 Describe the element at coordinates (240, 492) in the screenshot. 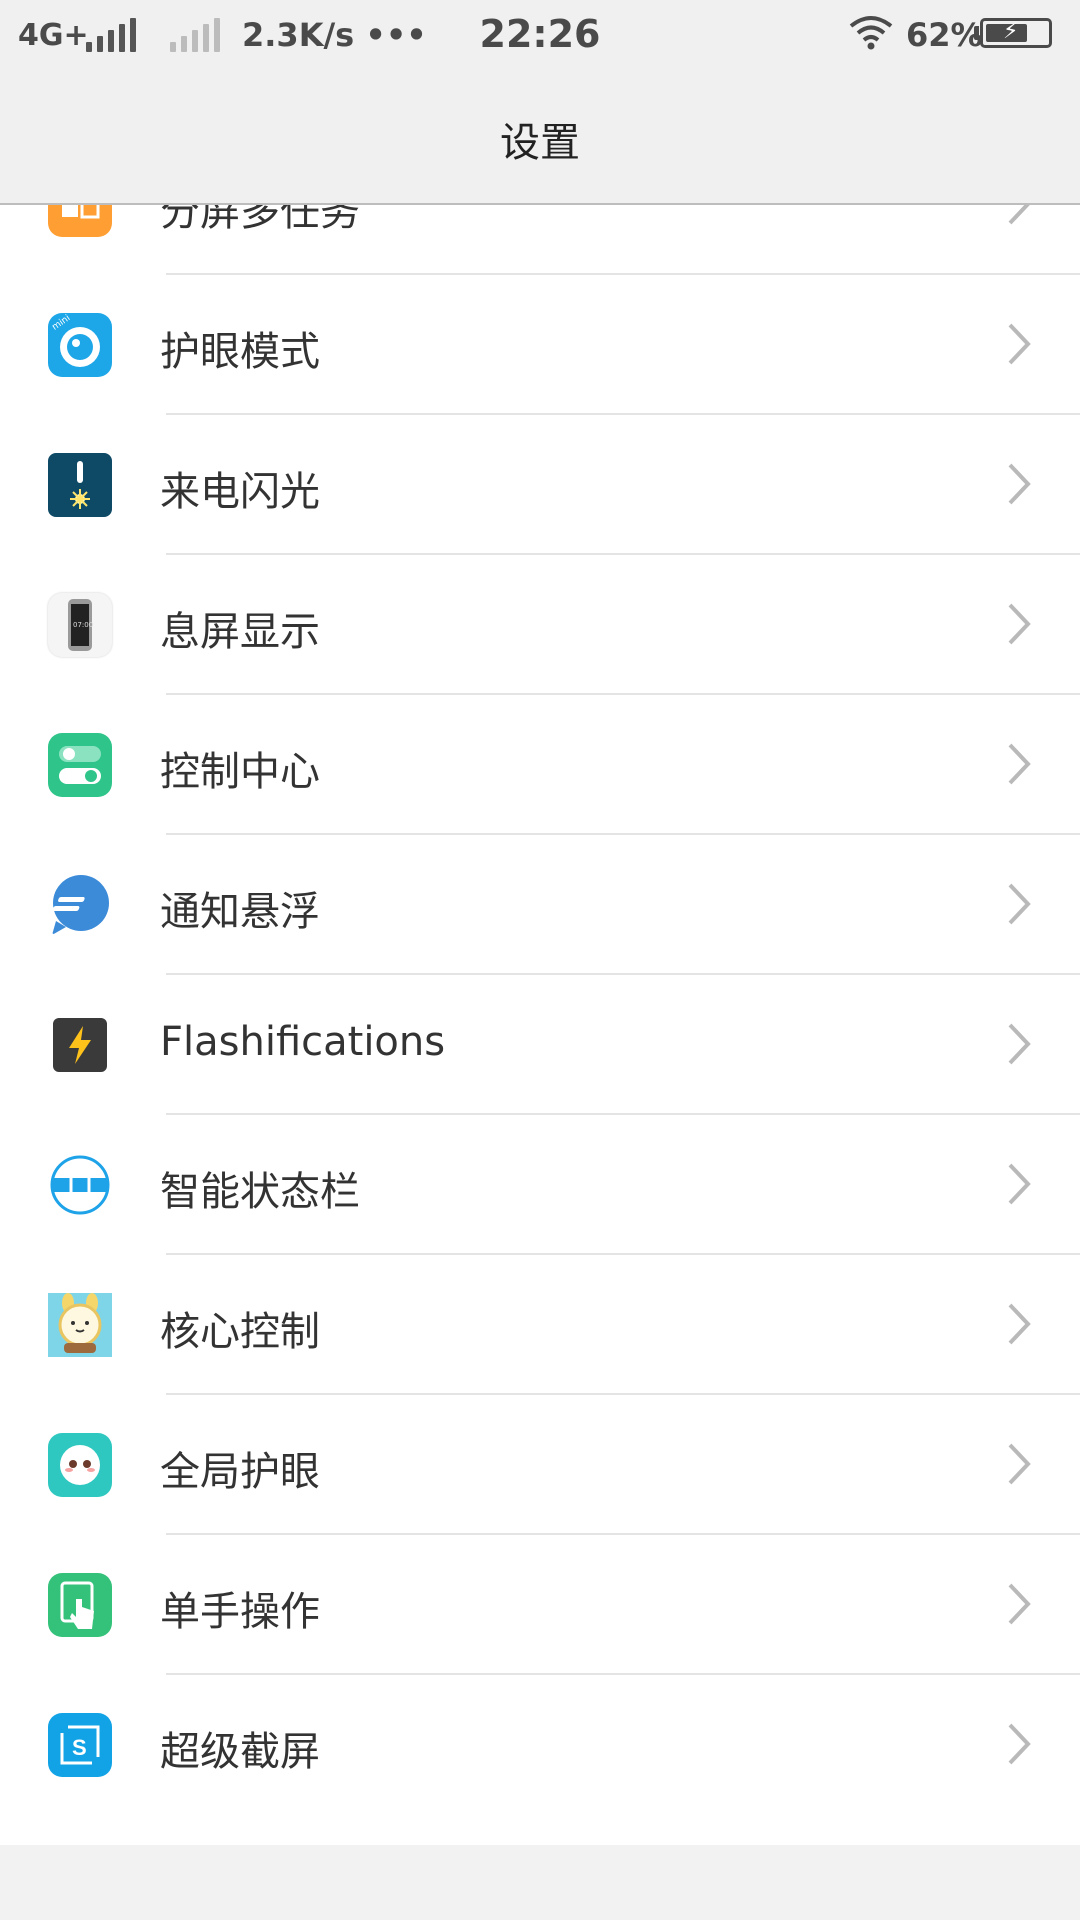

I see `list-item-label: 来电闪光` at that location.